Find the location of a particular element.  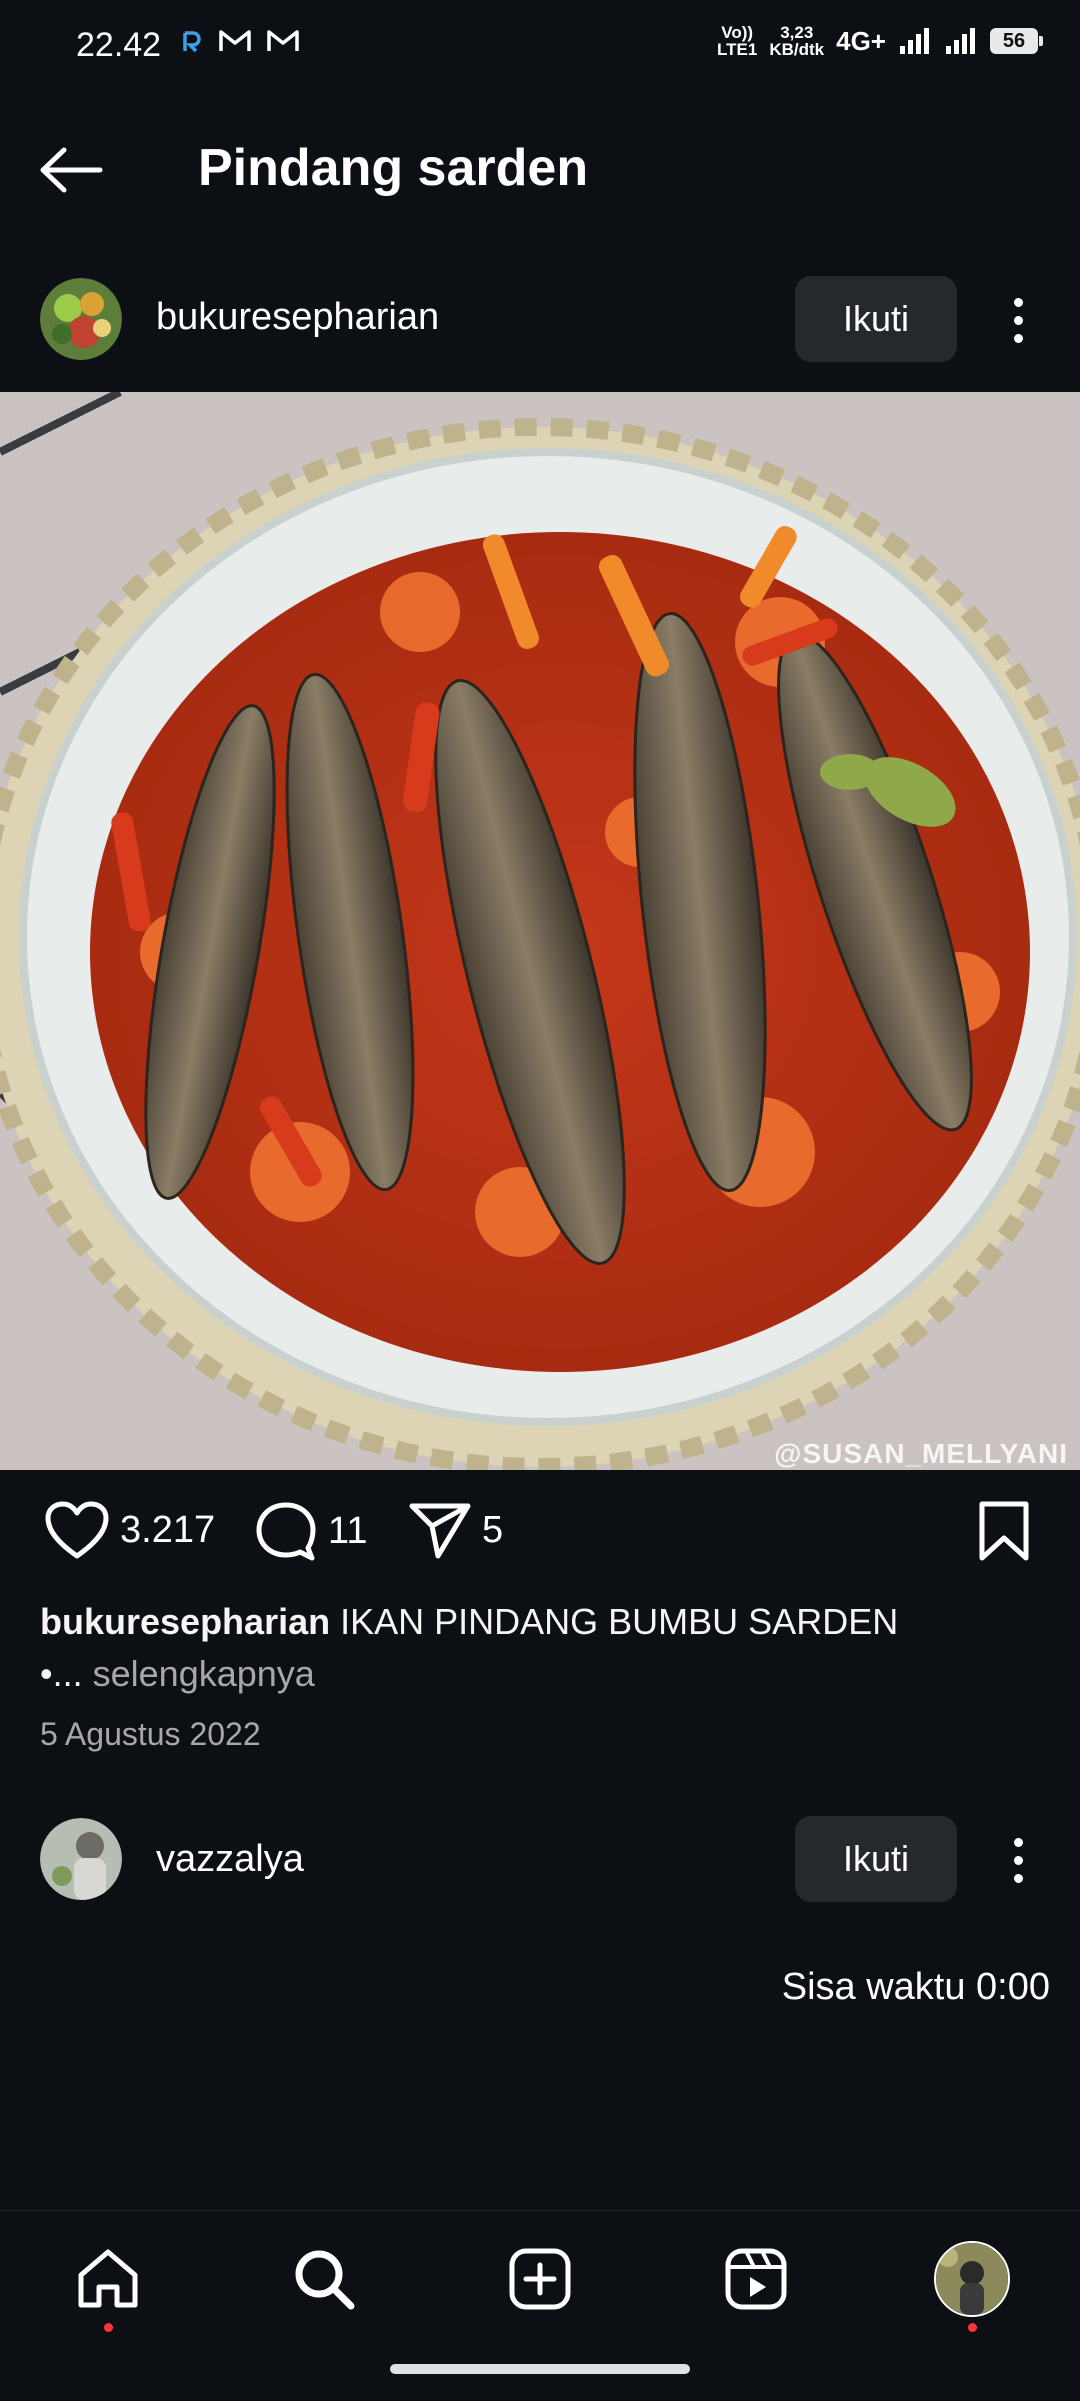

photo-watermark: @SUSAN_MELLYANI is located at coordinates (921, 1453).